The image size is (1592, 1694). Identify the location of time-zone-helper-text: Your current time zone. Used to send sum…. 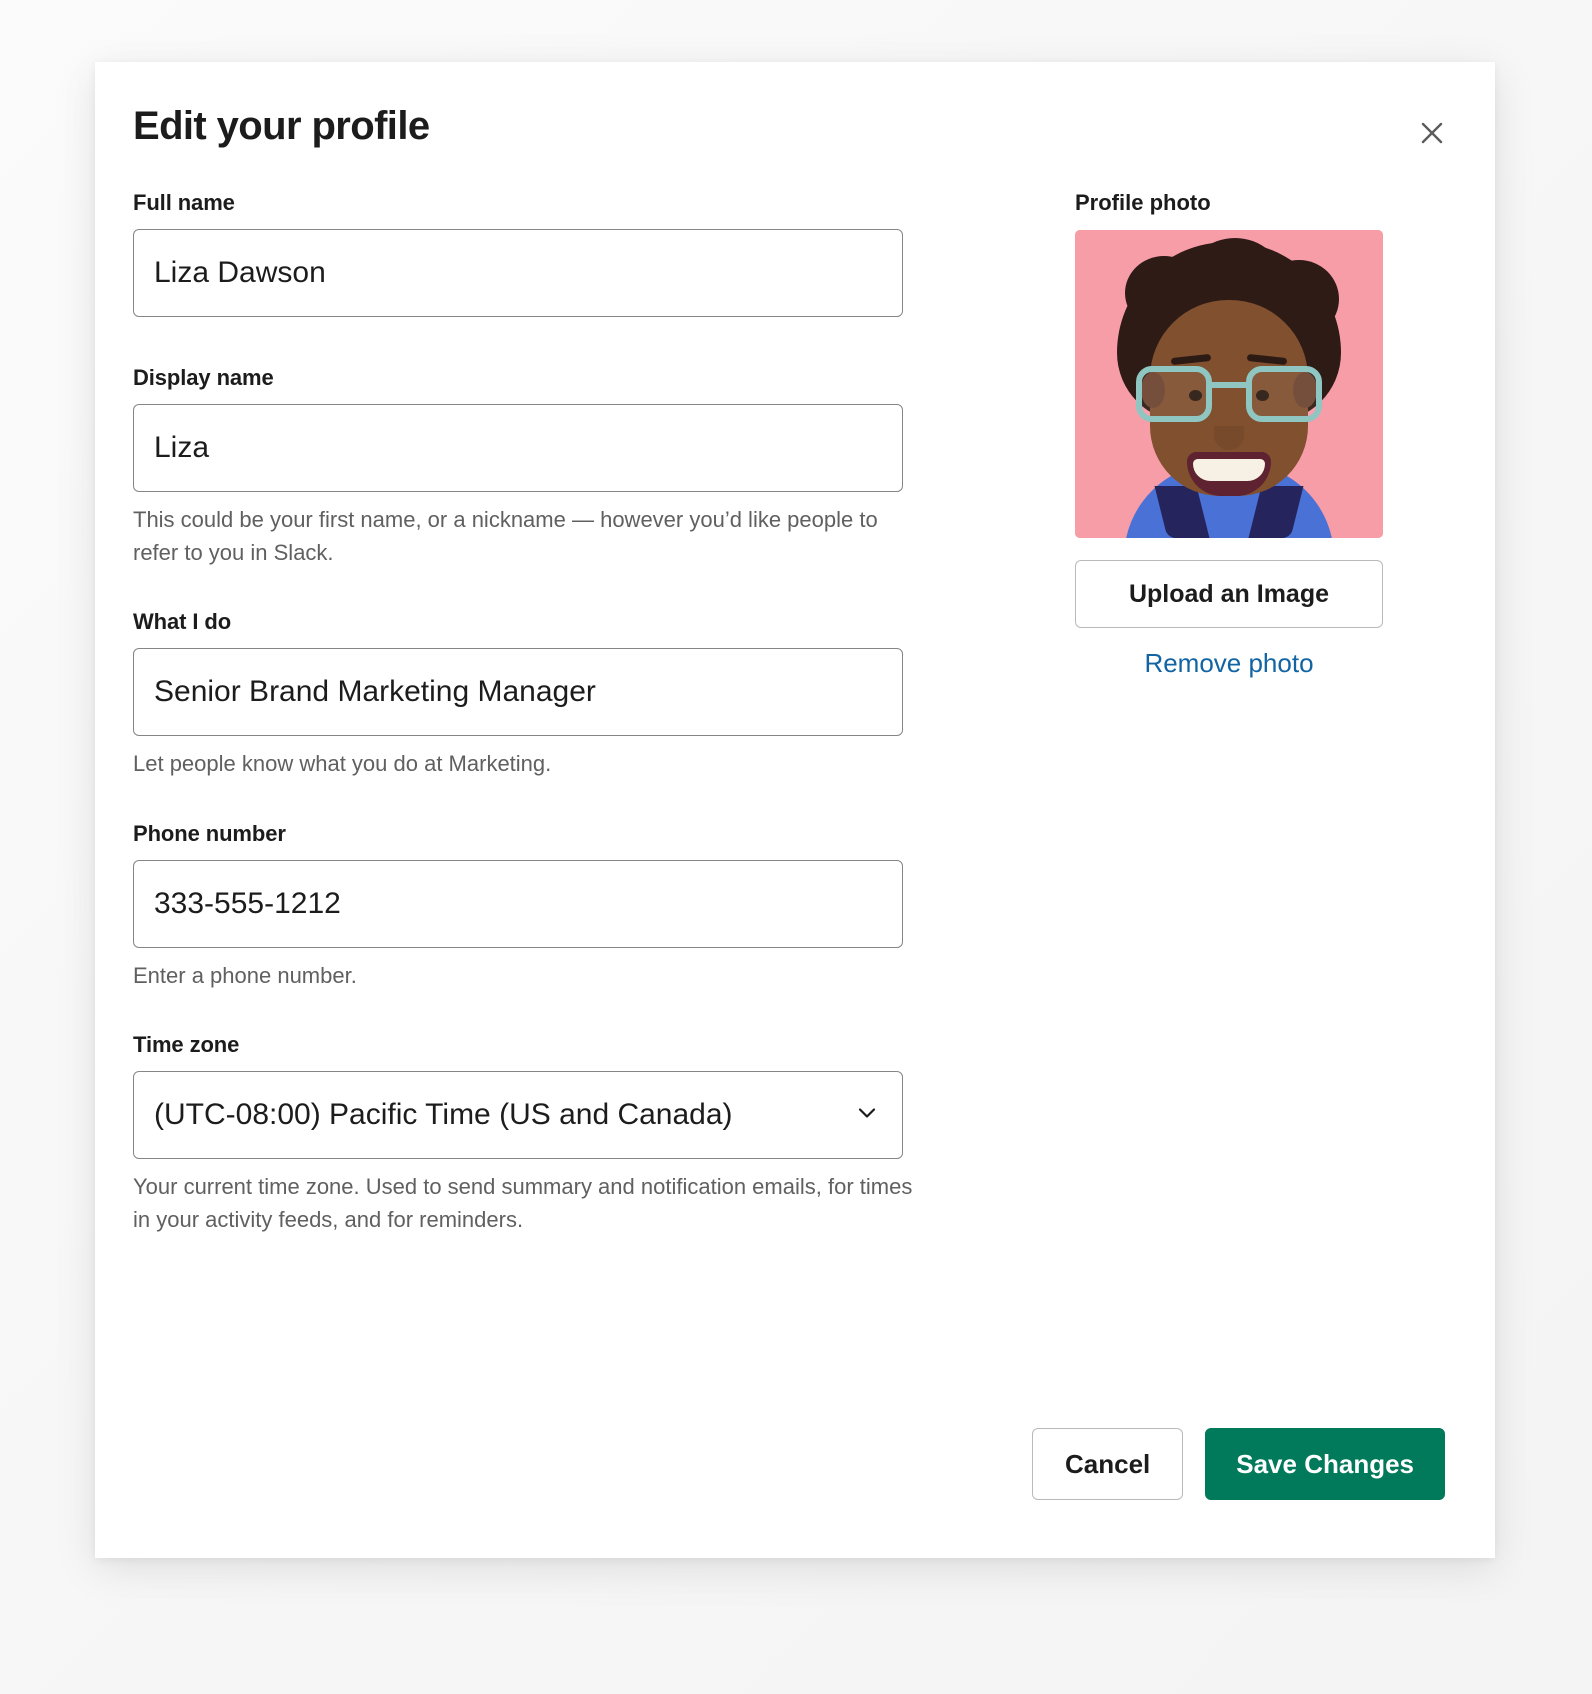
(523, 1203).